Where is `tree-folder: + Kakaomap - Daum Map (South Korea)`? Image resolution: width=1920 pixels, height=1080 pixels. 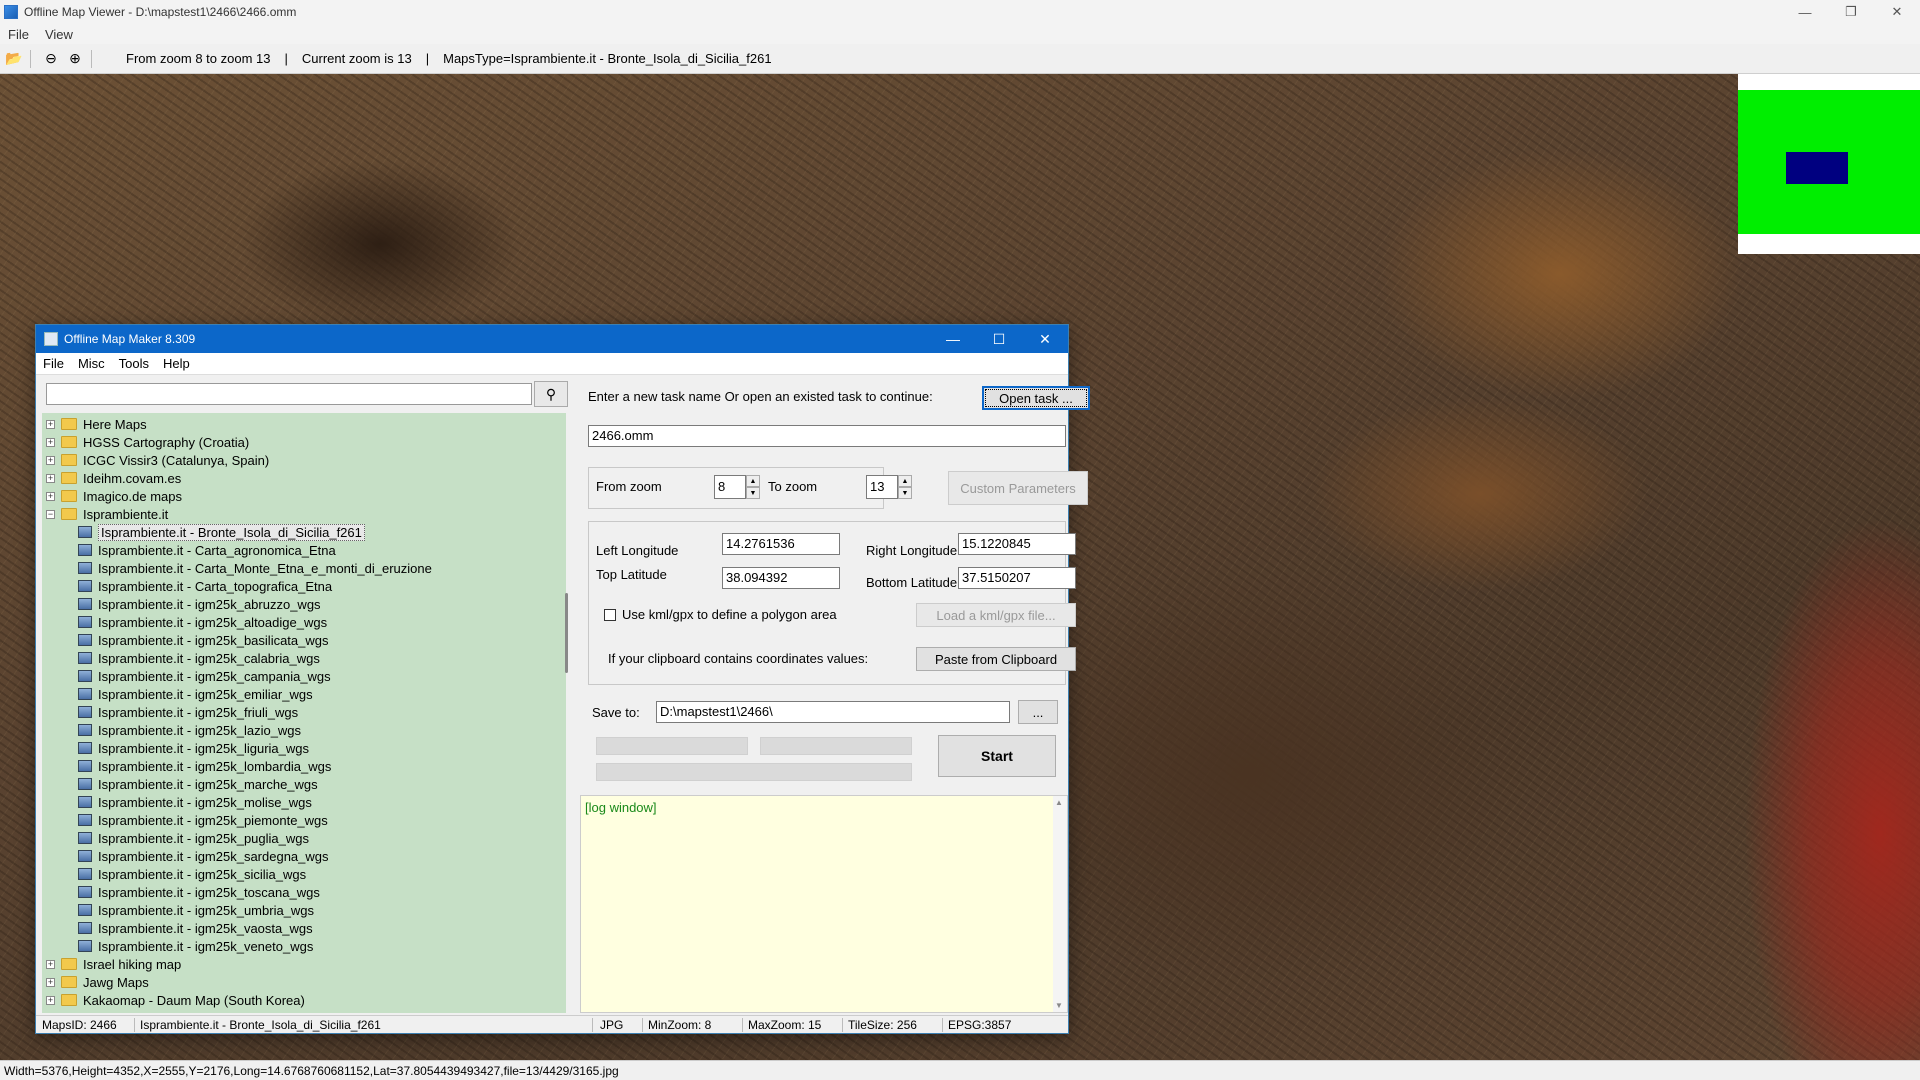 tree-folder: + Kakaomap - Daum Map (South Korea) is located at coordinates (175, 1000).